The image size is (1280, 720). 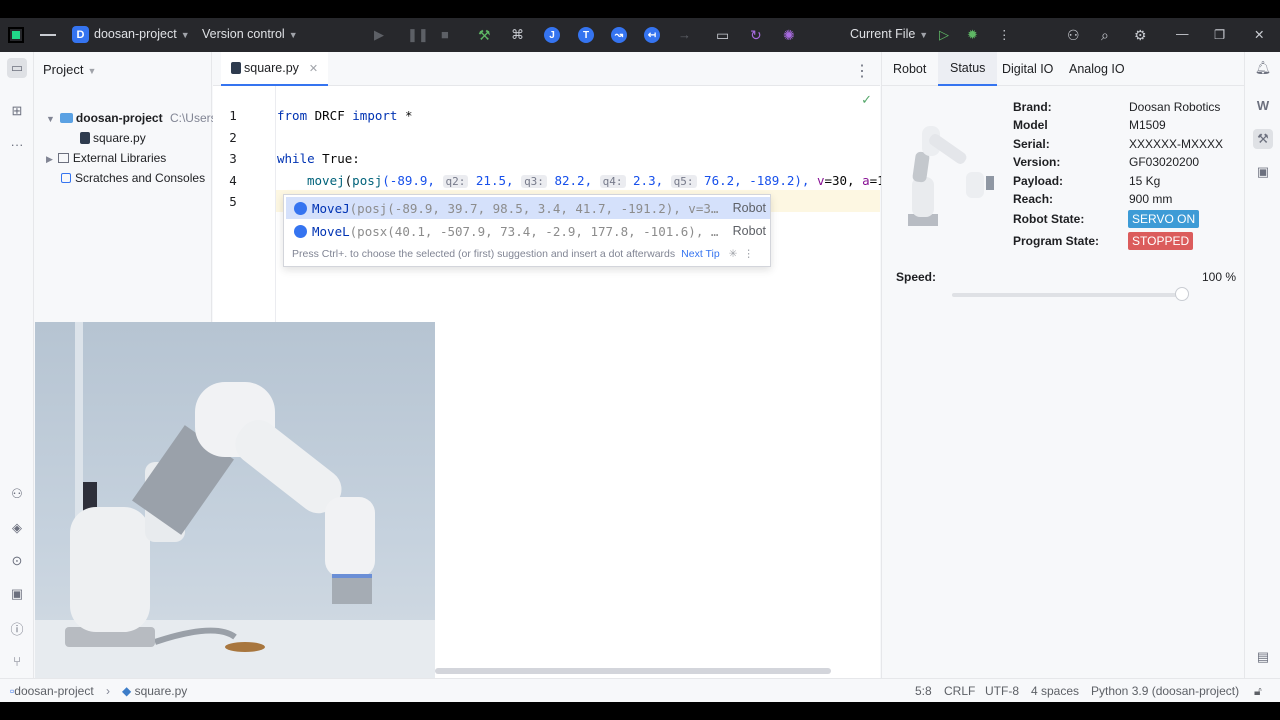 I want to click on robot-tool-icon: ⚒, so click(x=1263, y=139).